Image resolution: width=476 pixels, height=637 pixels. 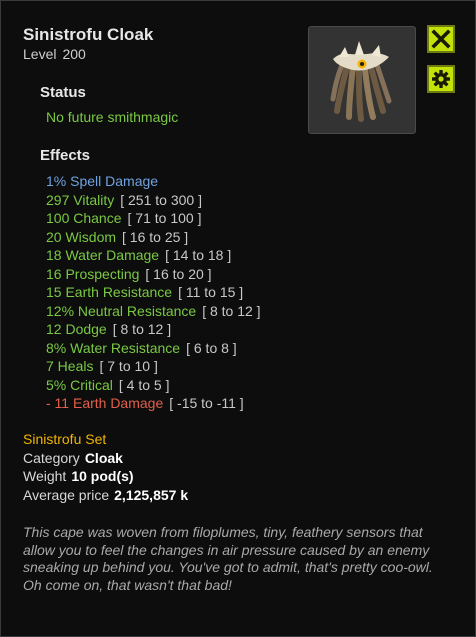 I want to click on status-heading: Status, so click(x=63, y=92).